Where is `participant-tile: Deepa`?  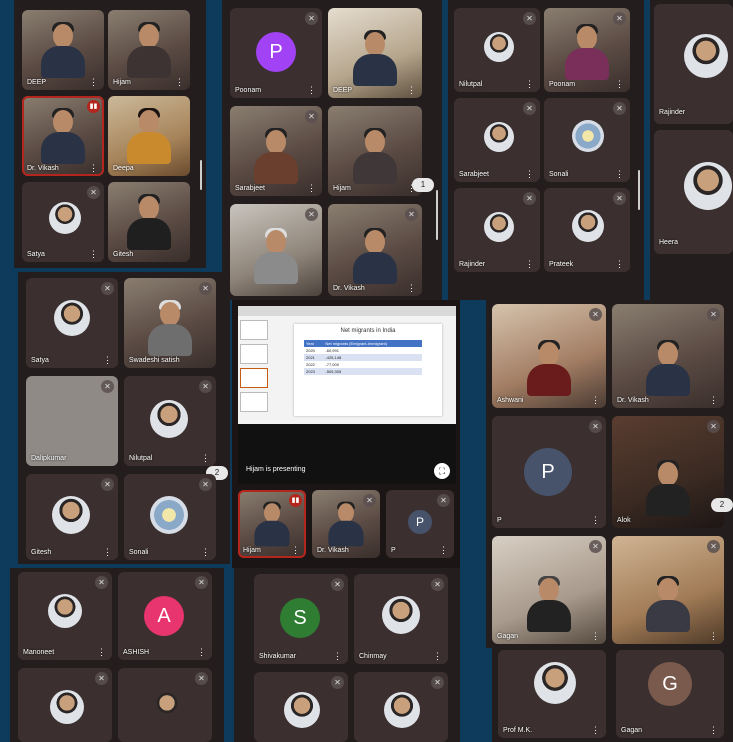 participant-tile: Deepa is located at coordinates (149, 136).